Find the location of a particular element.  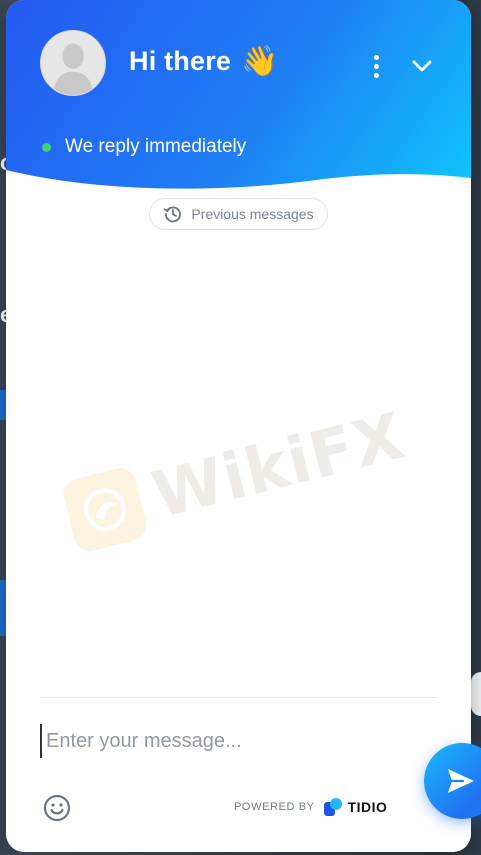

history-icon is located at coordinates (173, 214).